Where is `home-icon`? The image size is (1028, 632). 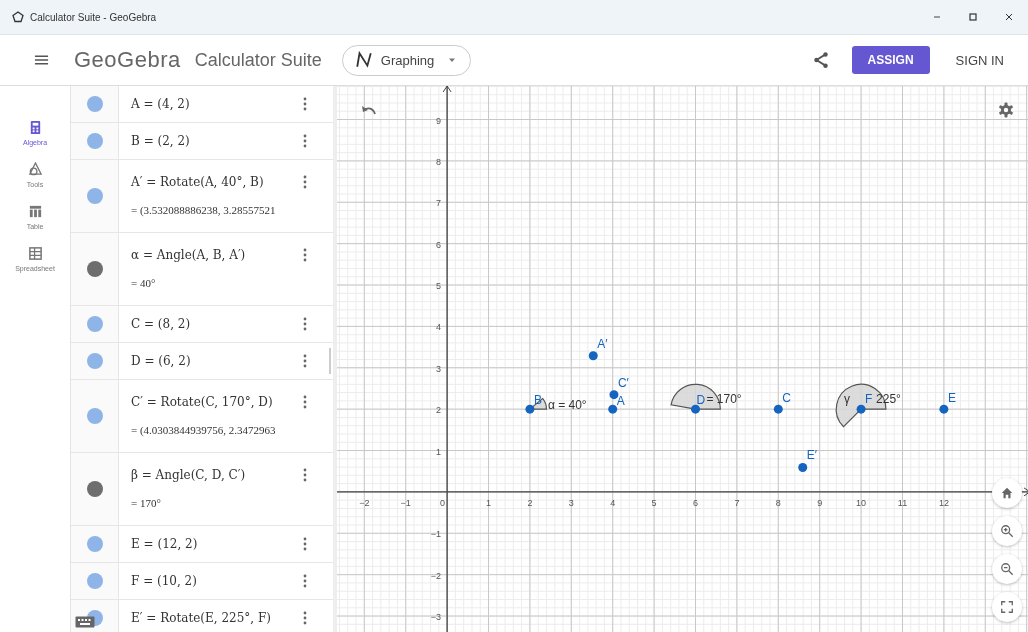 home-icon is located at coordinates (1007, 493).